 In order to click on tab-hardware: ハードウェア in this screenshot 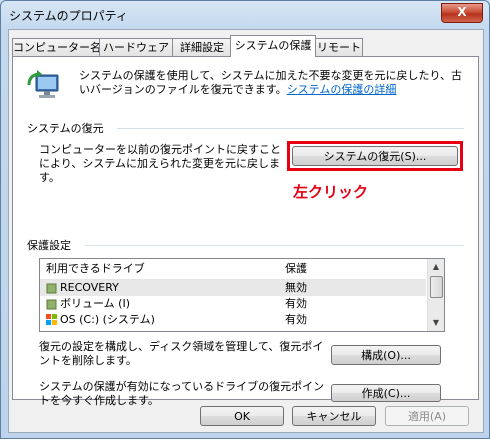, I will do `click(136, 47)`.